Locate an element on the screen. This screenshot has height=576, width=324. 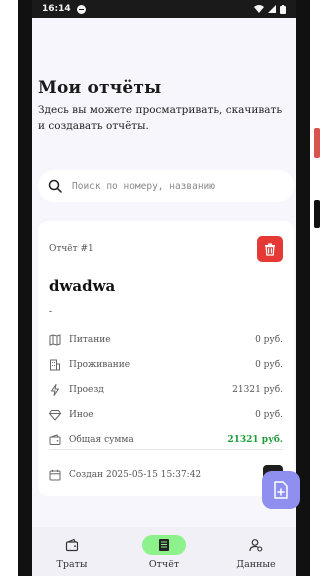
nav-data: Данные is located at coordinates (256, 552).